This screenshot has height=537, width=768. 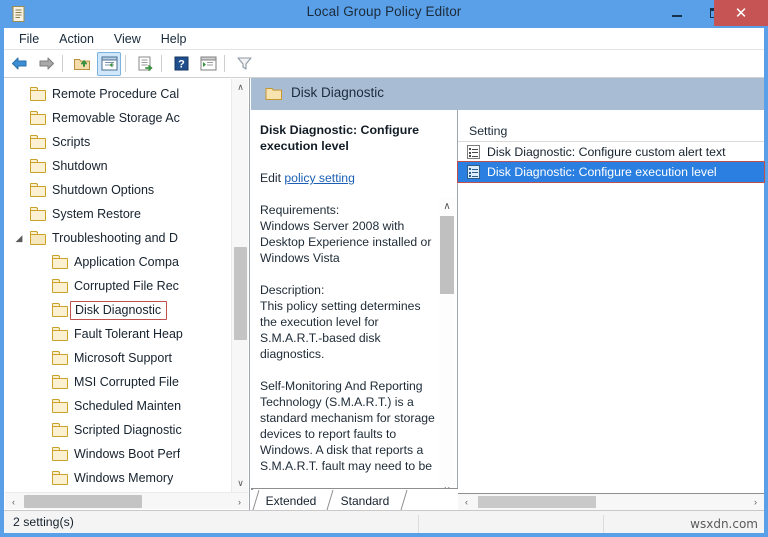 I want to click on tree-item: Remote Procedure Cal, so click(x=118, y=94).